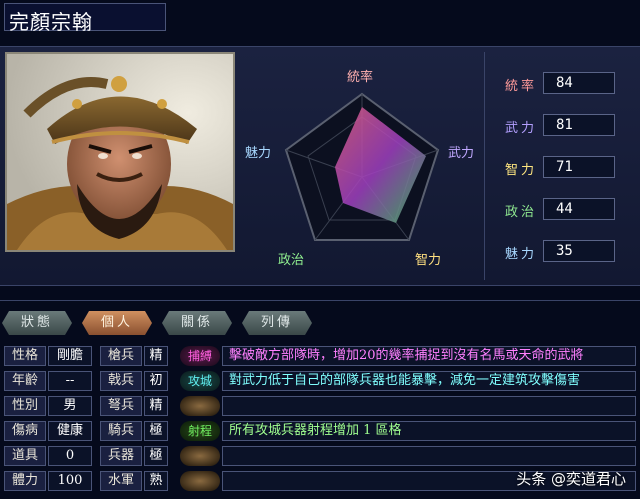 Image resolution: width=640 pixels, height=499 pixels. I want to click on stat-label: 政治, so click(521, 212).